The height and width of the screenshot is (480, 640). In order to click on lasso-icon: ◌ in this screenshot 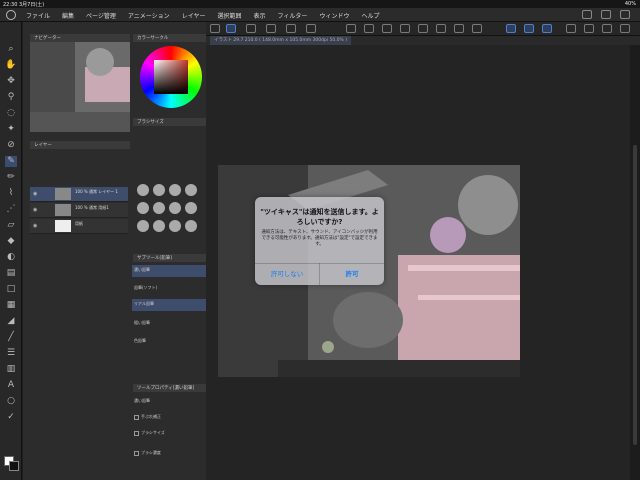, I will do `click(11, 113)`.